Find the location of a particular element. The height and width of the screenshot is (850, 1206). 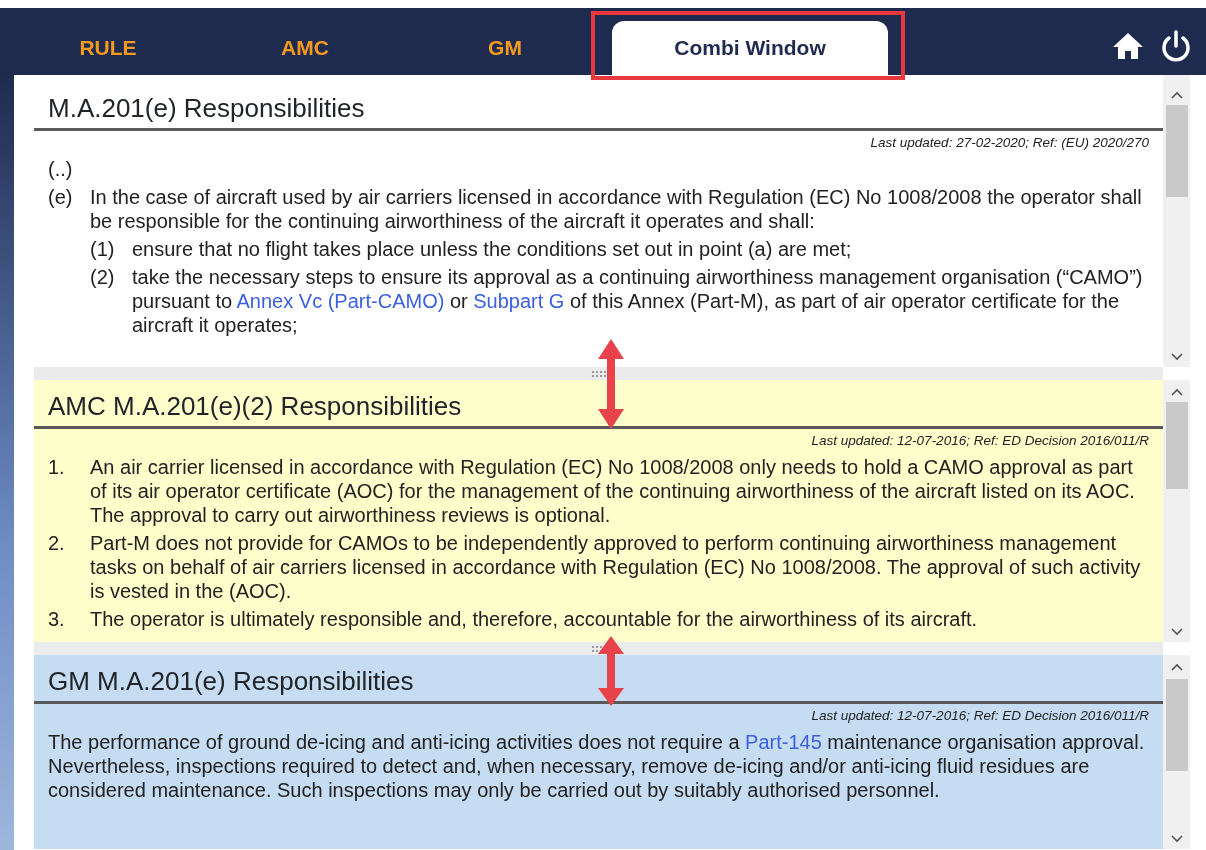

paragraph-text: take the necessary steps to ensure its approval as a continuing airworthiness management organisation (“CAMO”) pursuant to Annex Vc (Part-CAMO) or Subpart G of this Annex (Part-M), as part of air operator certificate for the aircraft it operates; is located at coordinates (638, 301).